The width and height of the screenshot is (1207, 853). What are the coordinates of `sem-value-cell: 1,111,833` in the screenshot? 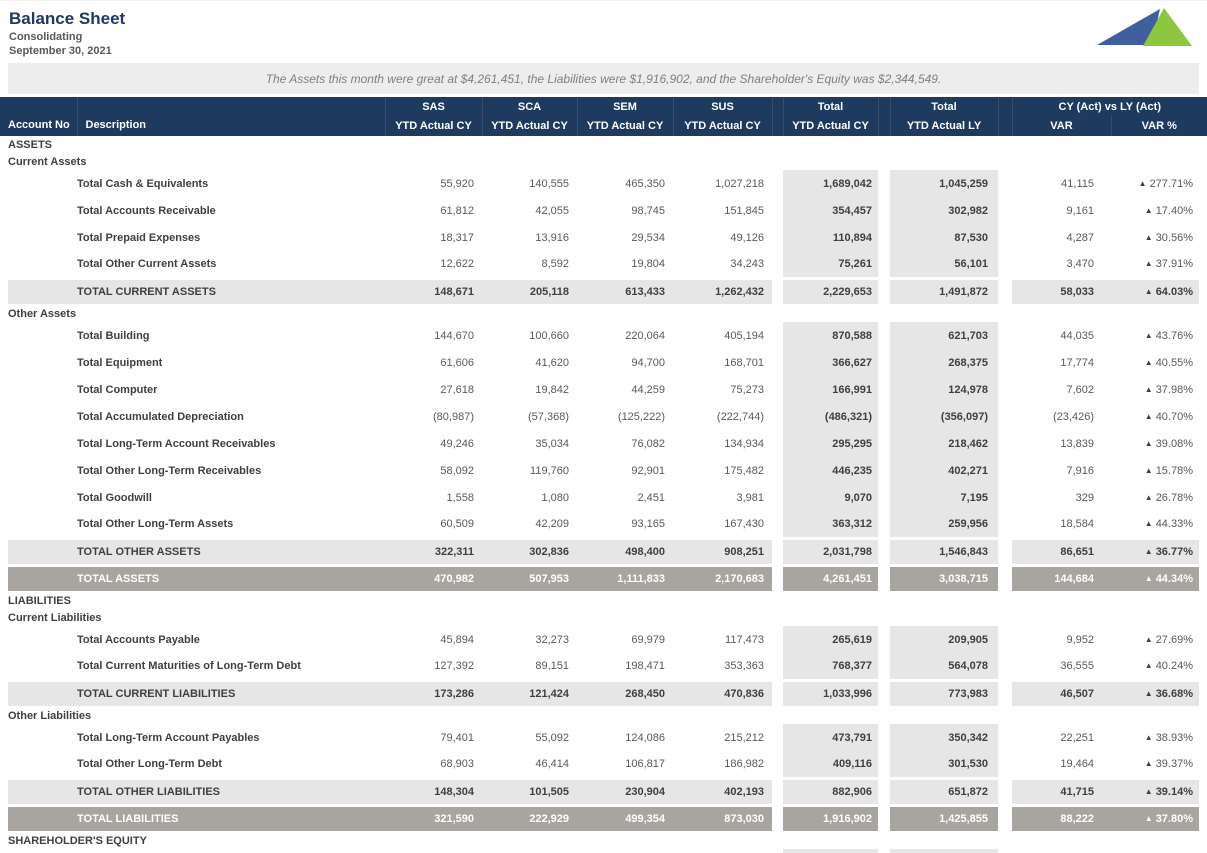 It's located at (625, 578).